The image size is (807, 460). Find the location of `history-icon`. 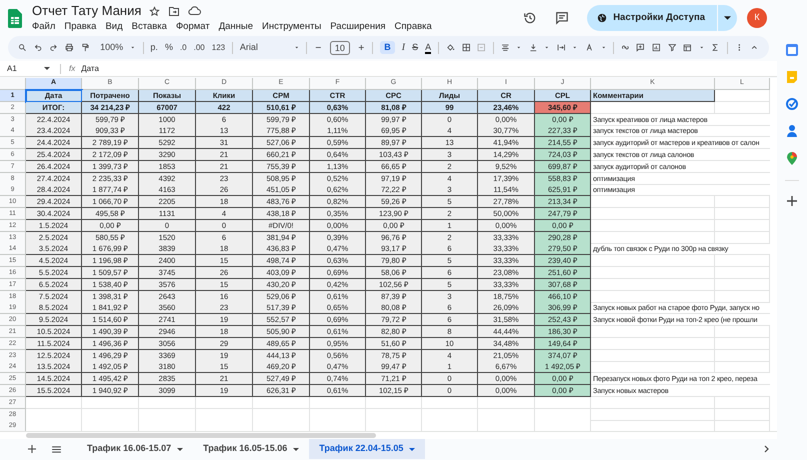

history-icon is located at coordinates (530, 18).